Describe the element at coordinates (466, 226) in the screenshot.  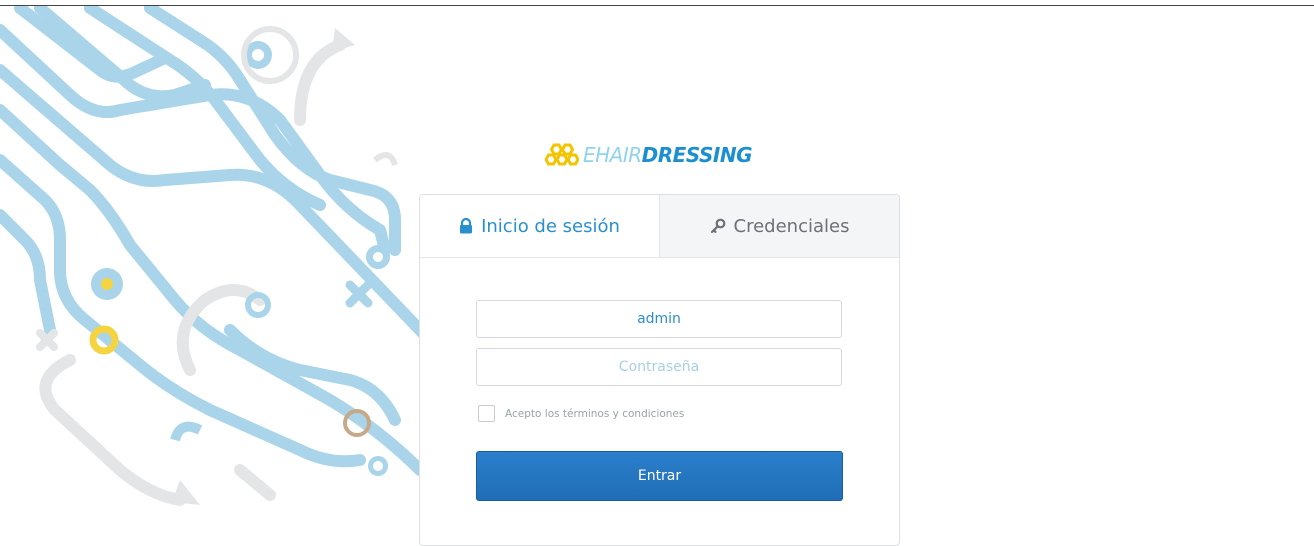
I see `lock-icon` at that location.